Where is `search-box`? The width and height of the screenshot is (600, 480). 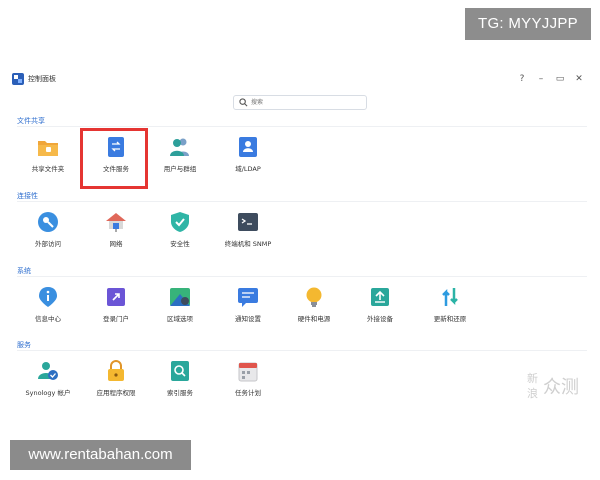 search-box is located at coordinates (300, 102).